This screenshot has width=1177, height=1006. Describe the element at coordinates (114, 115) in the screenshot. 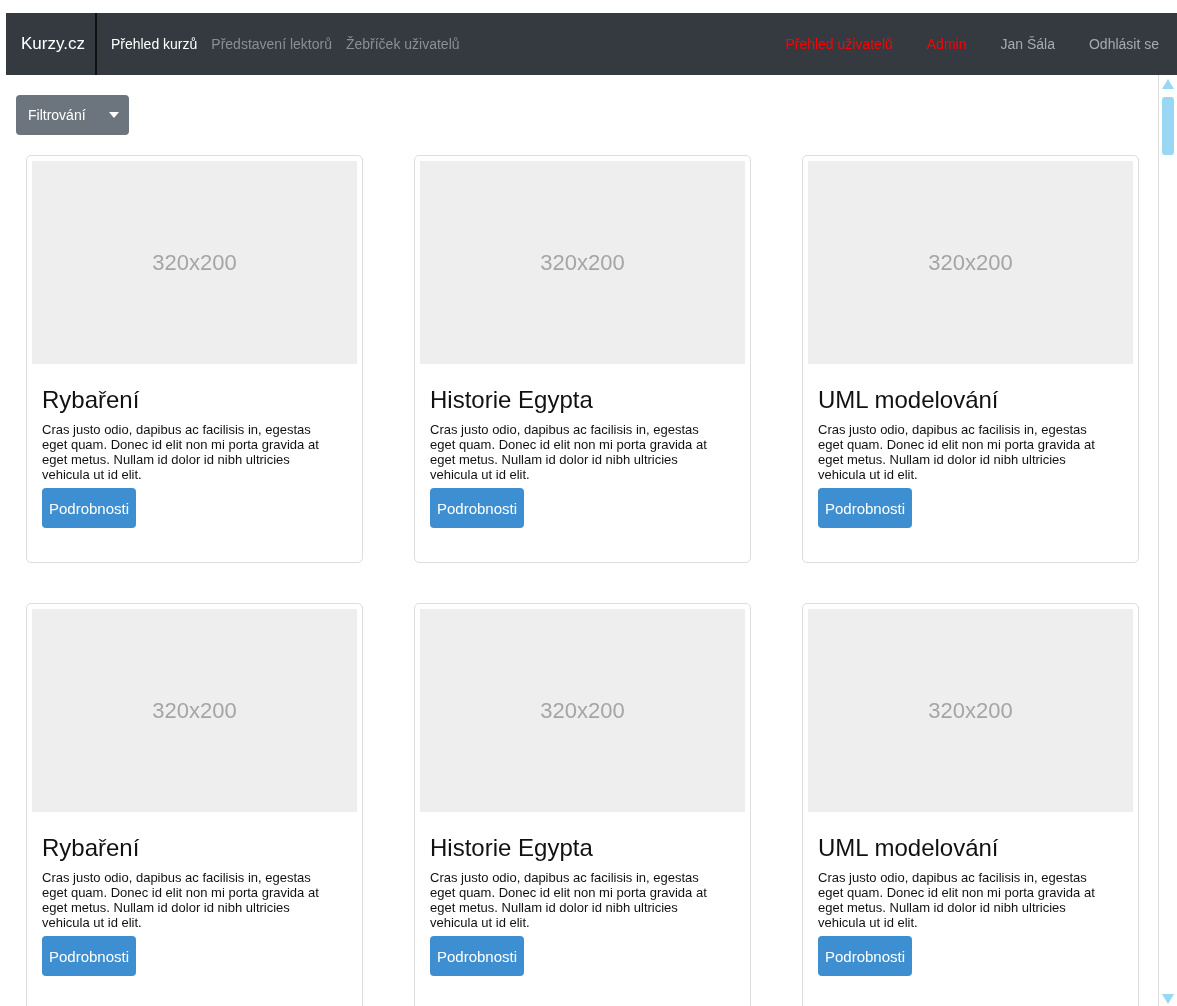

I see `caret-icon` at that location.